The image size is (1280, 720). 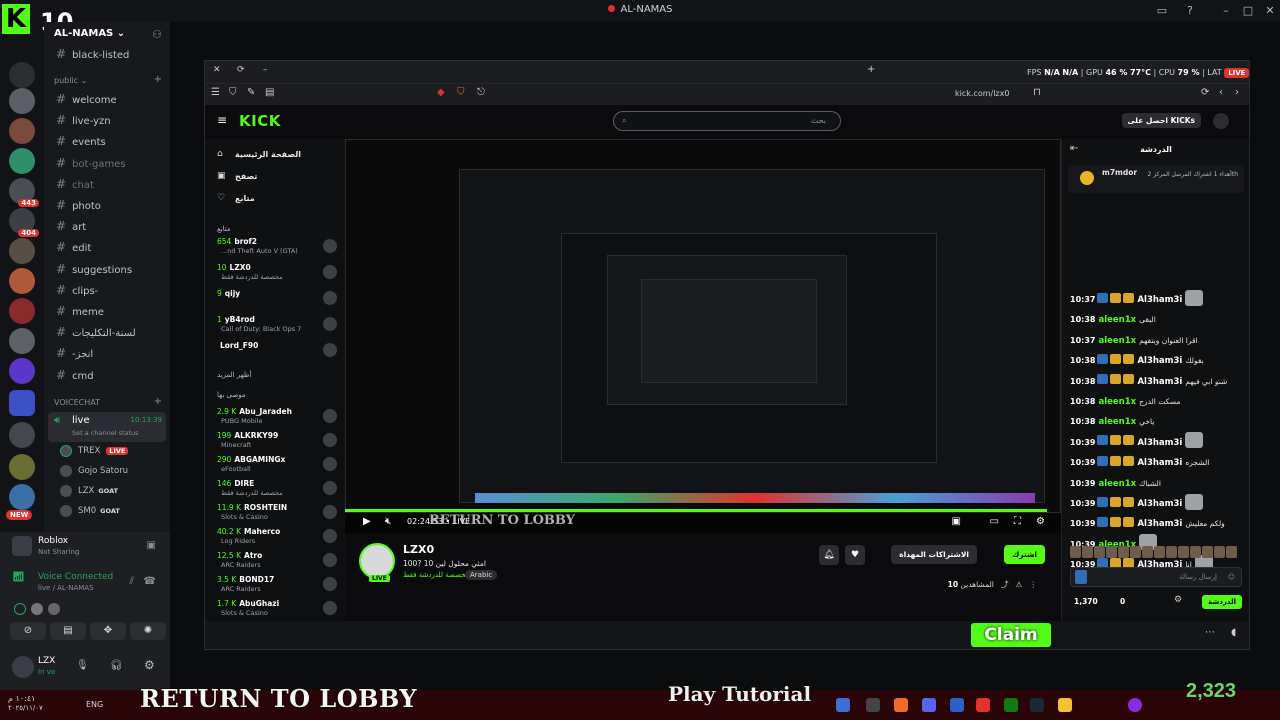 What do you see at coordinates (461, 92) in the screenshot?
I see `brave-shield-icon: ⛉` at bounding box center [461, 92].